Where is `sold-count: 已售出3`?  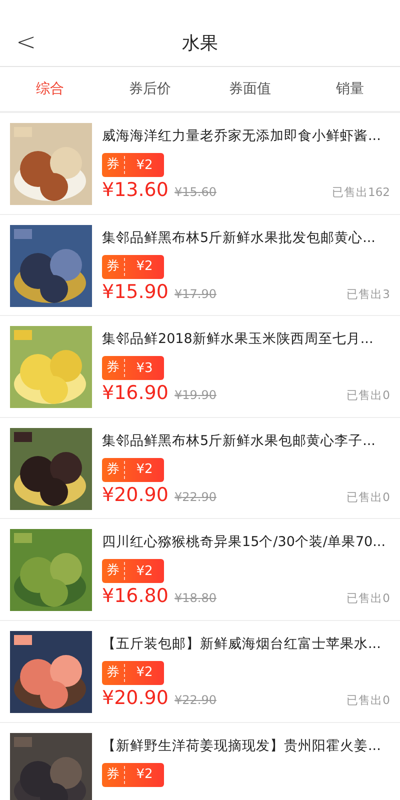 sold-count: 已售出3 is located at coordinates (368, 294).